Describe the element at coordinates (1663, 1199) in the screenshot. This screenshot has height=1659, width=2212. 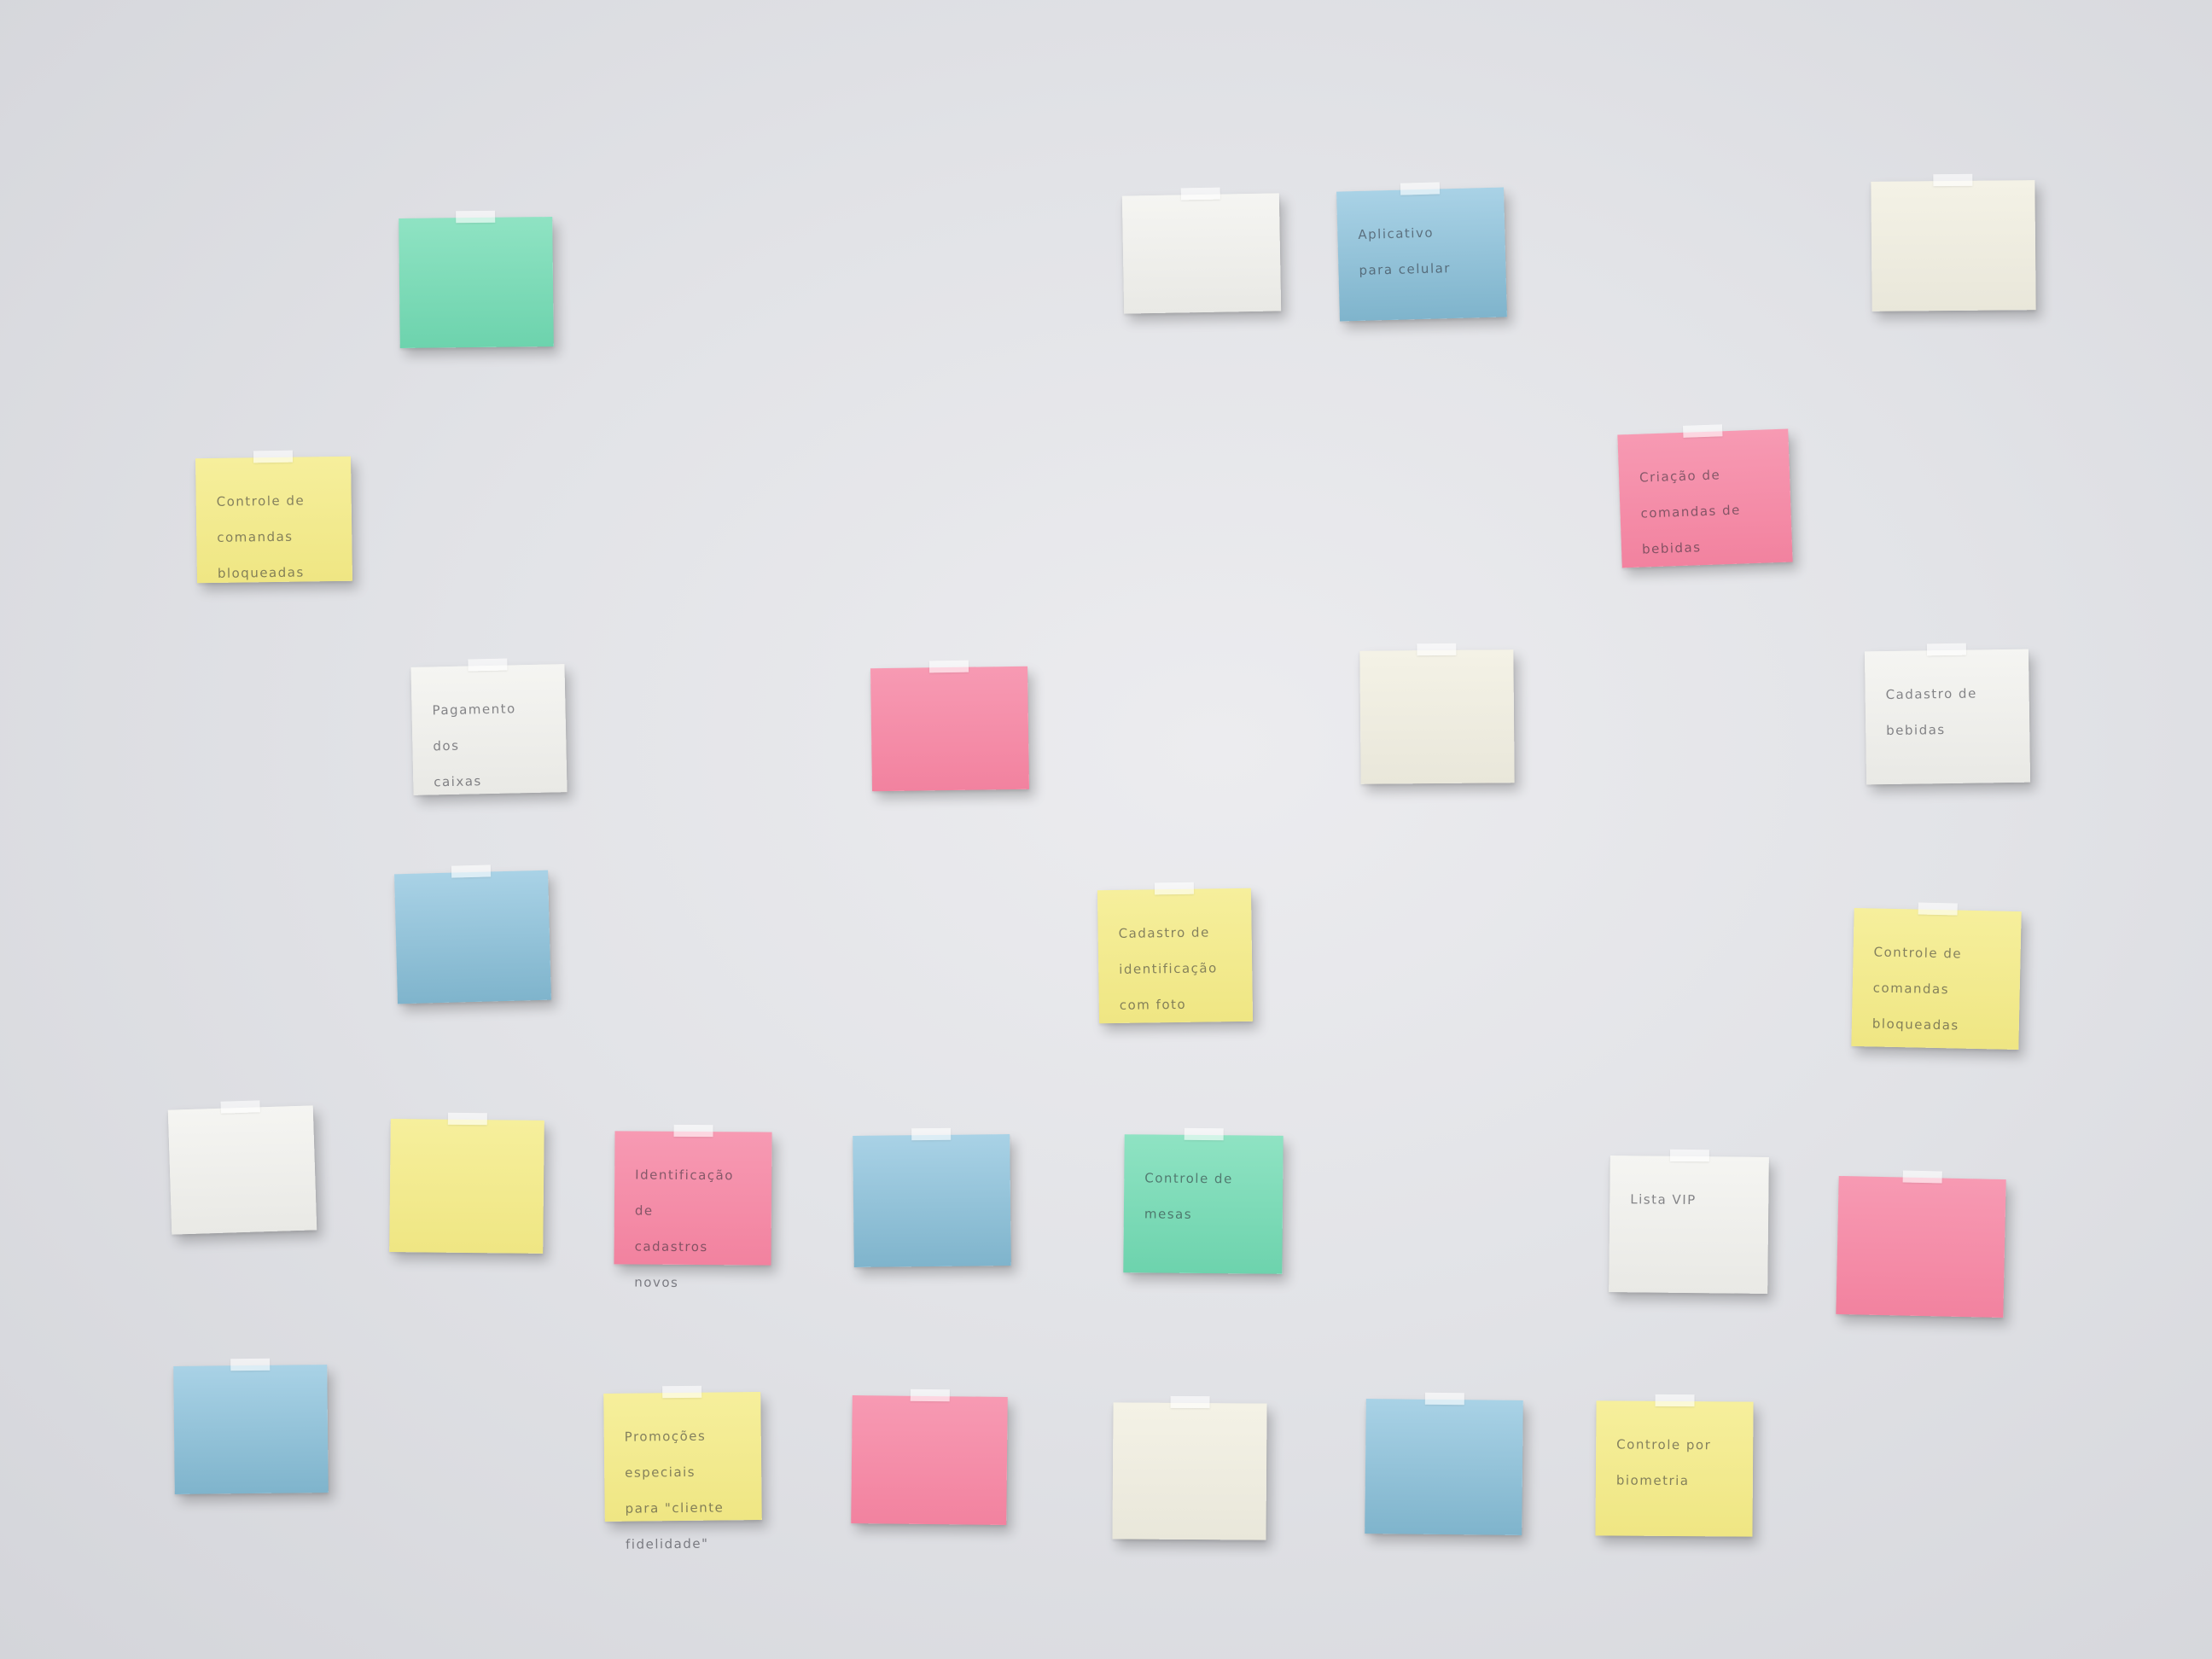
I see `note-text: Lista VIP` at that location.